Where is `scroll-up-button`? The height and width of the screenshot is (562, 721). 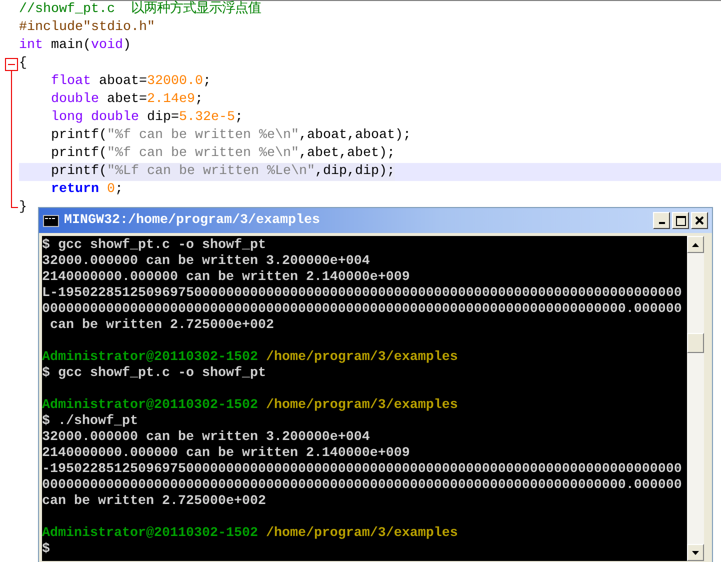
scroll-up-button is located at coordinates (695, 244).